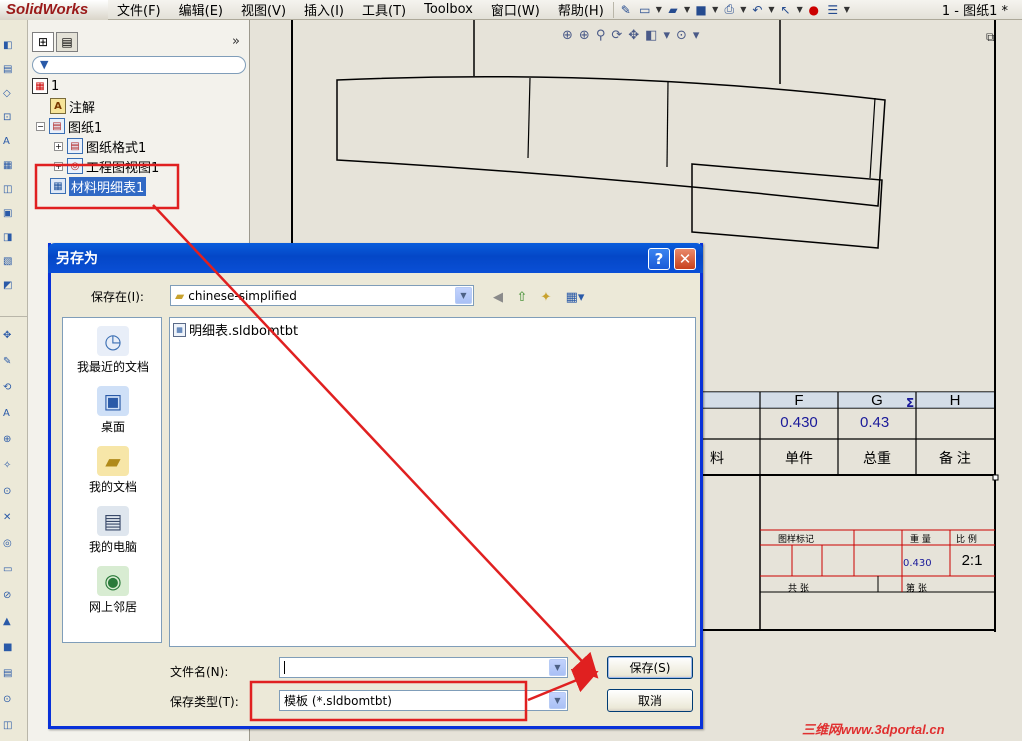 Image resolution: width=1022 pixels, height=741 pixels. Describe the element at coordinates (873, 729) in the screenshot. I see `site-watermark: 三维网www.3dportal.cn` at that location.